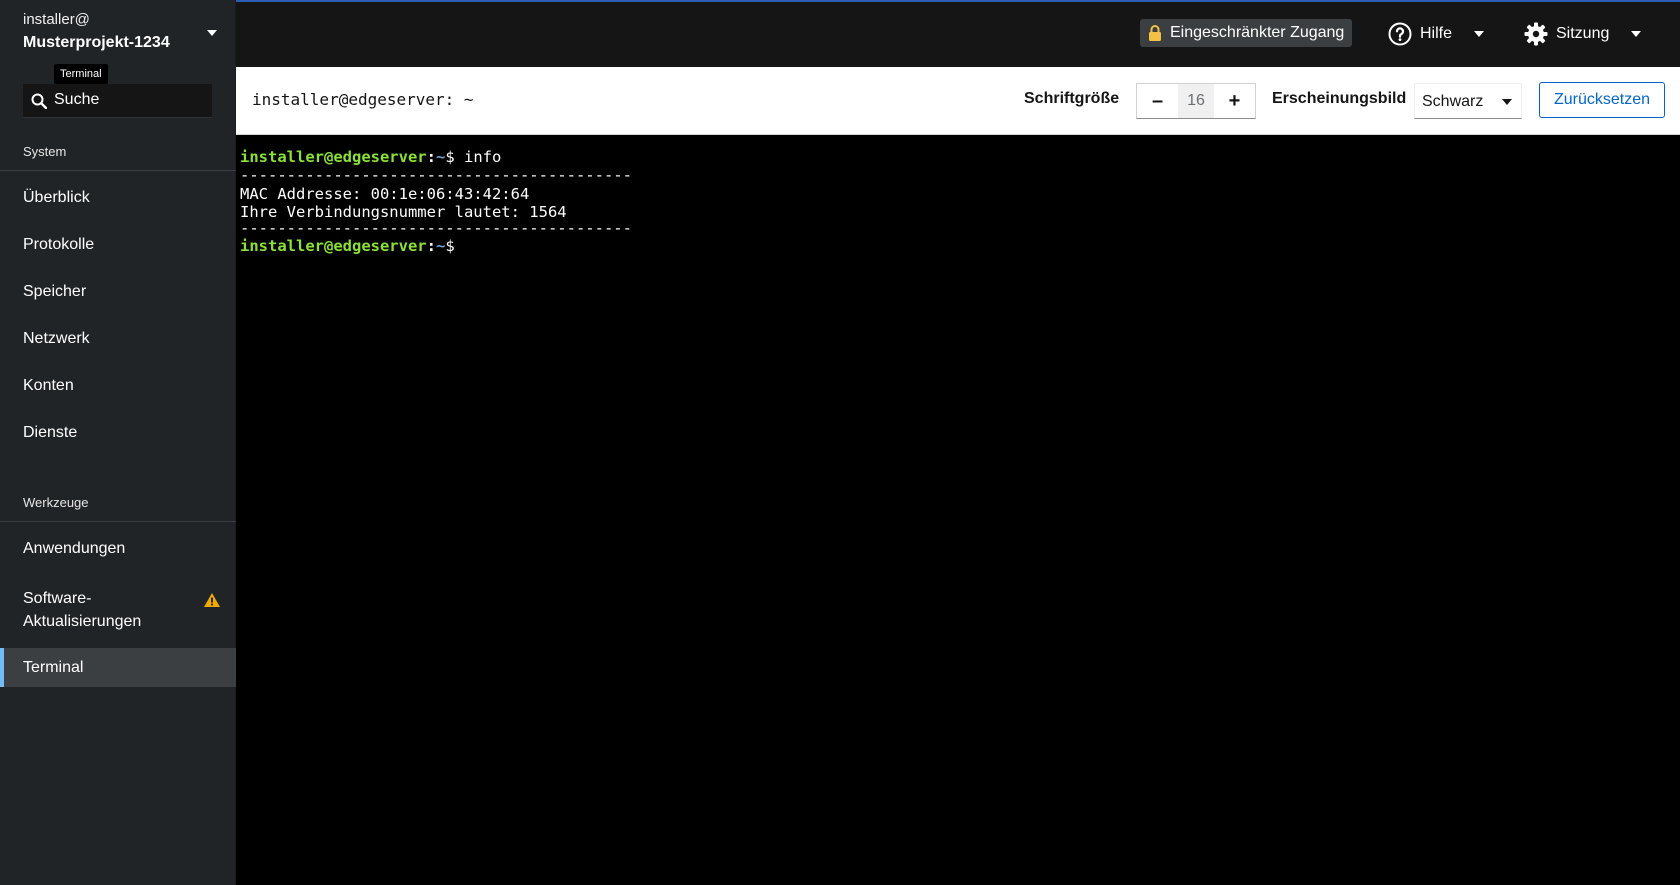 The image size is (1680, 885). What do you see at coordinates (1339, 98) in the screenshot?
I see `appearance-label: Erscheinungsbild` at bounding box center [1339, 98].